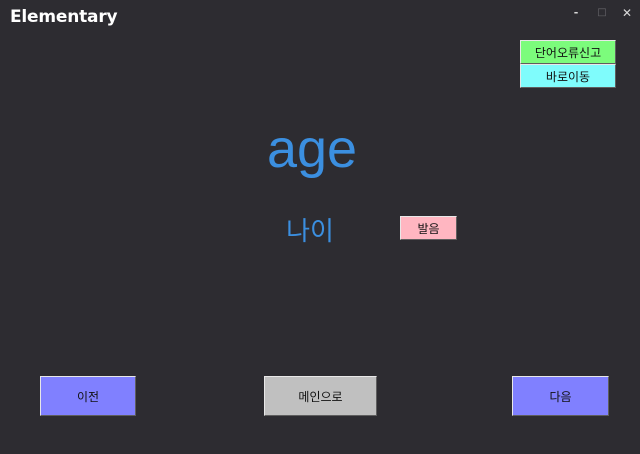 Image resolution: width=640 pixels, height=454 pixels. What do you see at coordinates (627, 13) in the screenshot?
I see `close-icon: ✕` at bounding box center [627, 13].